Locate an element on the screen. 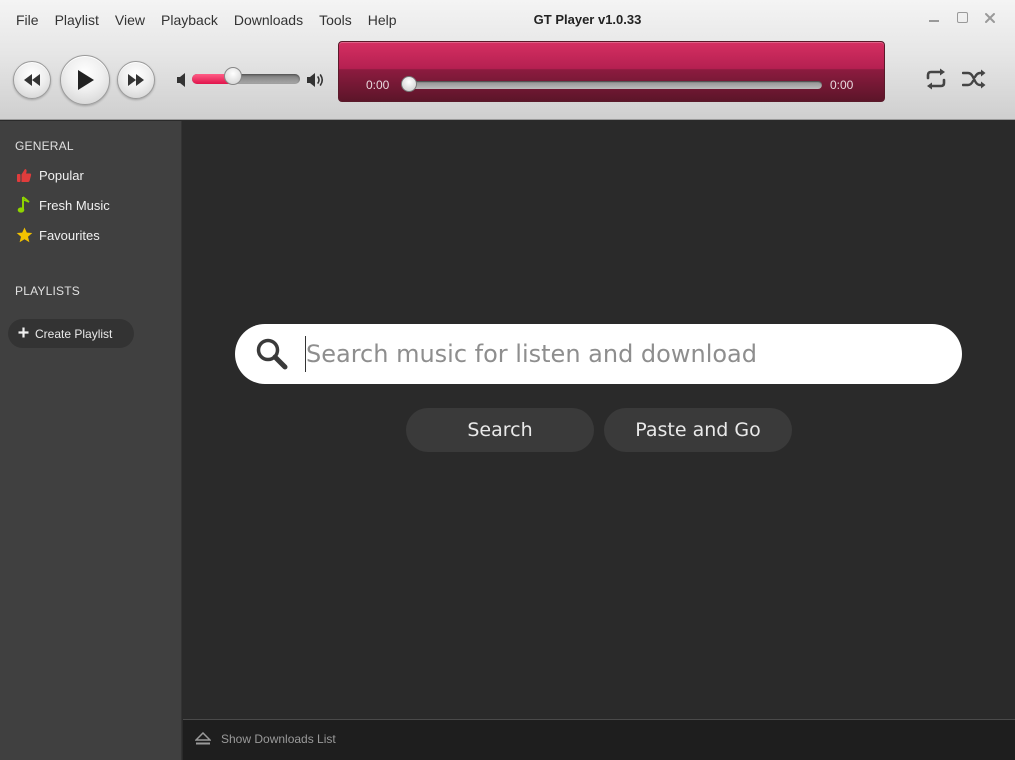 The image size is (1015, 760). total-time: 0:00 is located at coordinates (842, 85).